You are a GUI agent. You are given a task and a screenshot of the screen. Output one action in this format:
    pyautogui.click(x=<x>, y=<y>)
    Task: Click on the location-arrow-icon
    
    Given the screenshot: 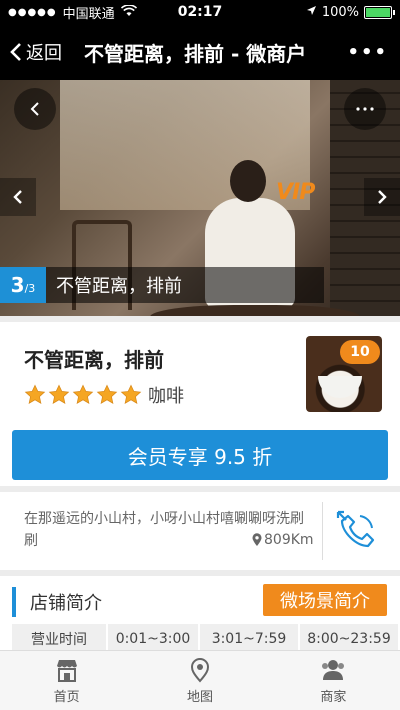 What is the action you would take?
    pyautogui.click(x=311, y=12)
    